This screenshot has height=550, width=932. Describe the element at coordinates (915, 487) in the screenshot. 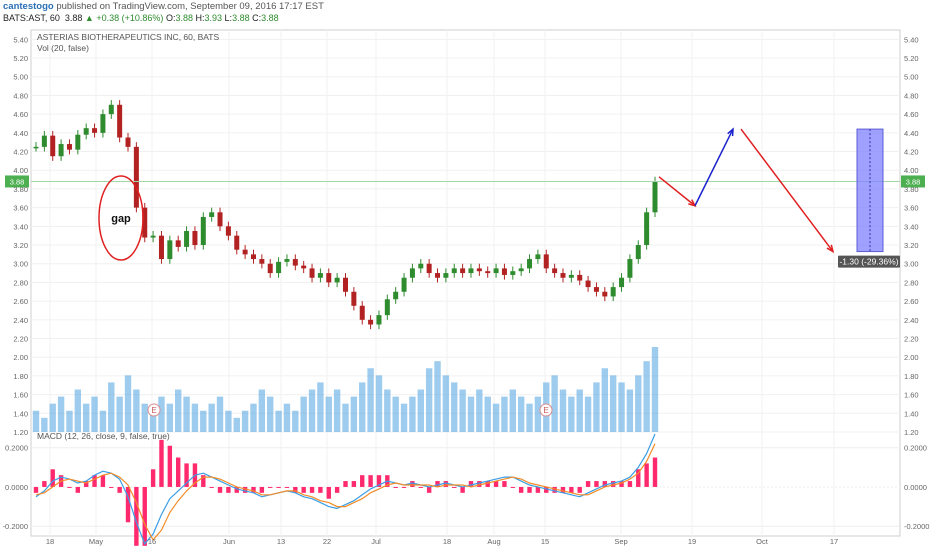

I see `macd-tick-right: 0.0000` at that location.